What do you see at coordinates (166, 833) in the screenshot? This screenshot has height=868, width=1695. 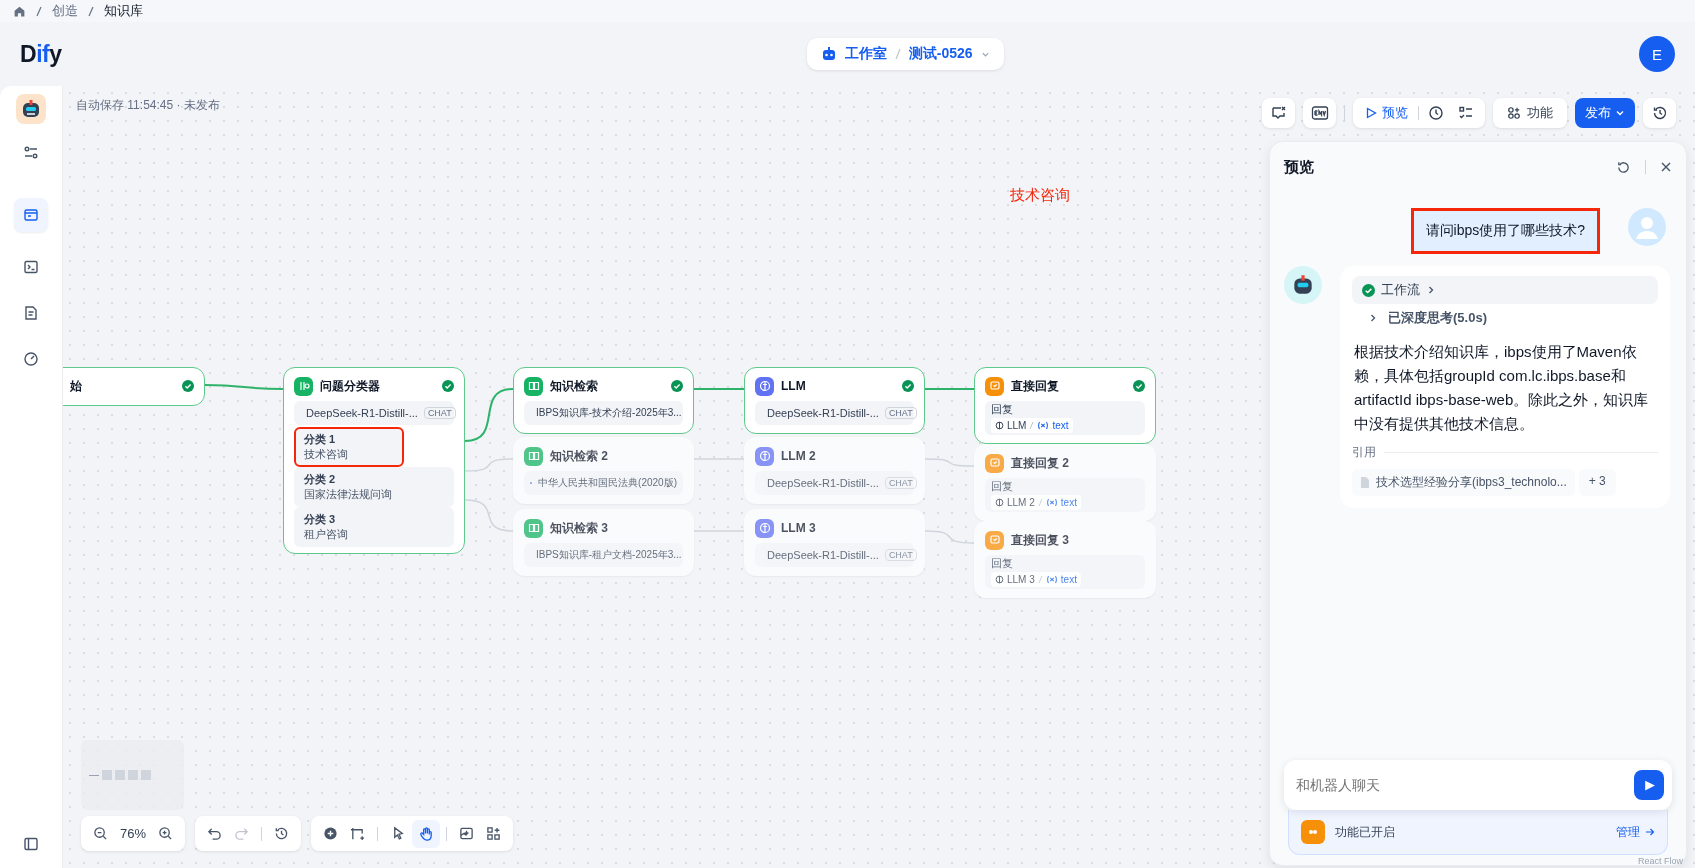 I see `zoom-in-icon` at bounding box center [166, 833].